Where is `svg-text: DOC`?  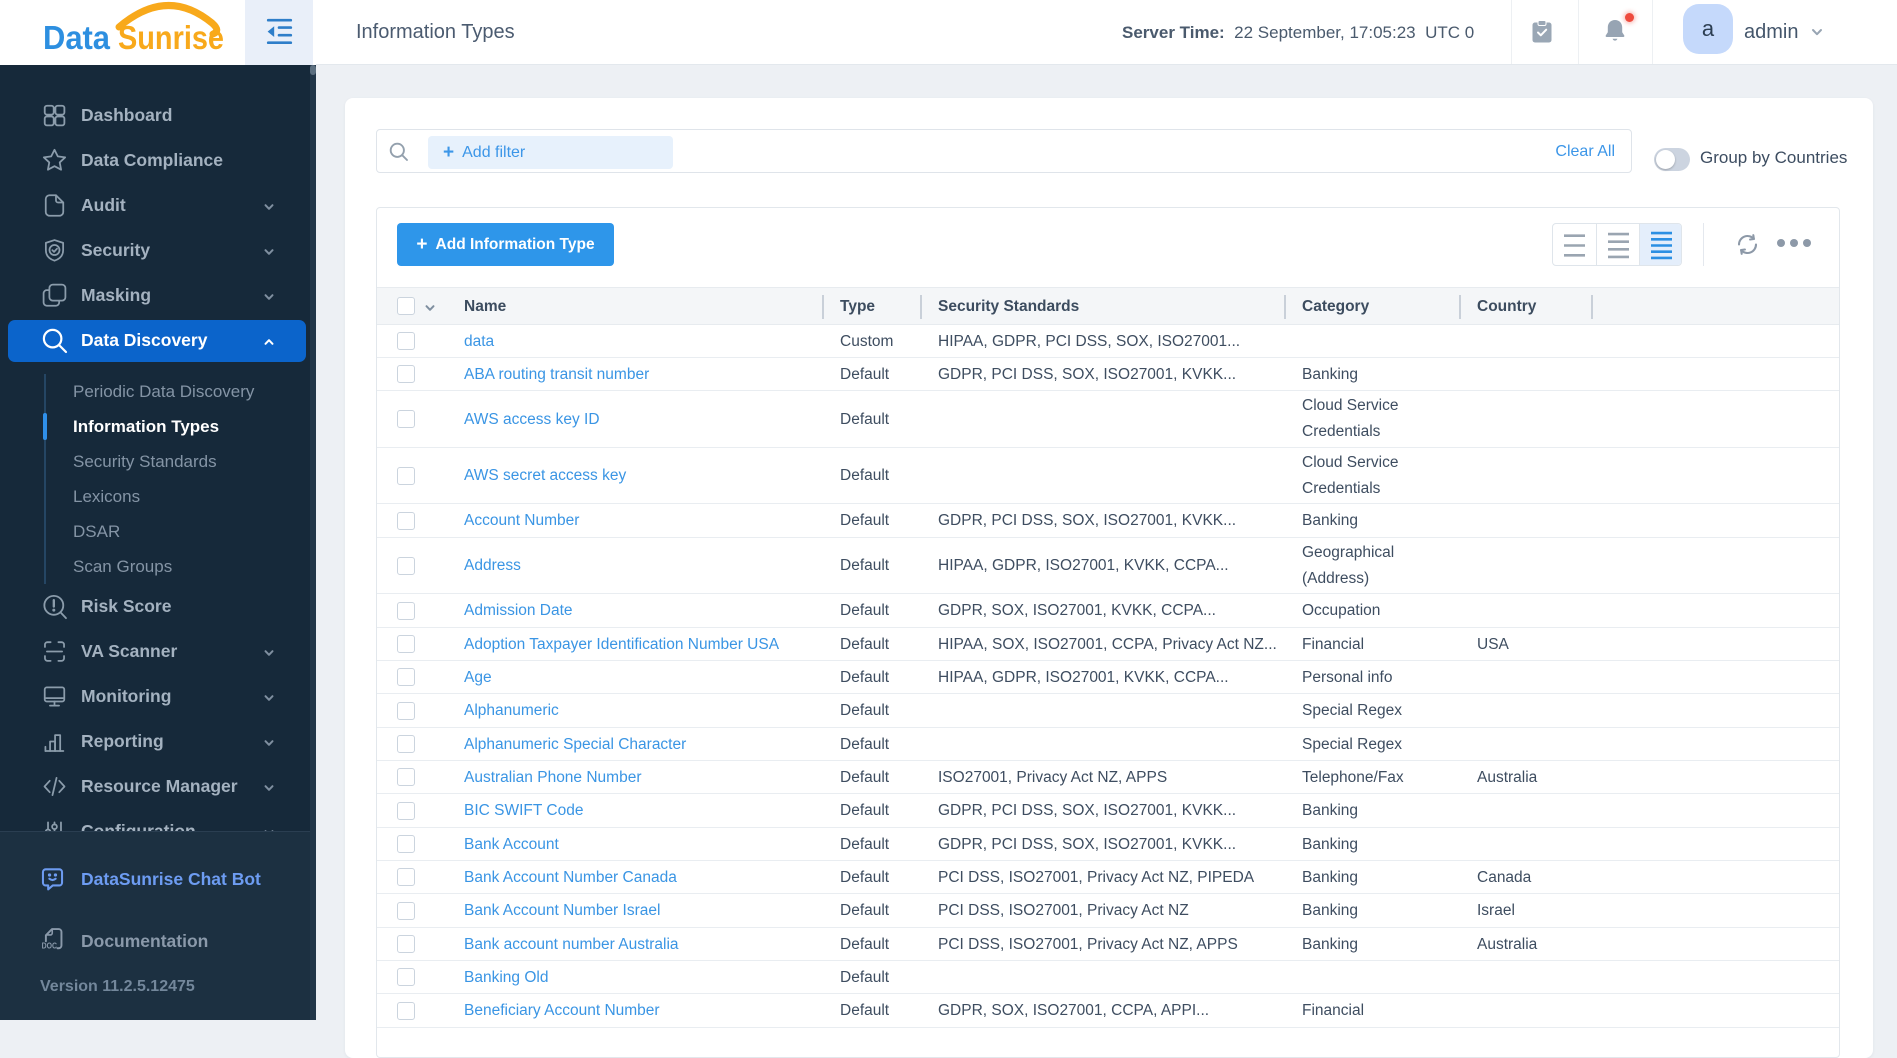
svg-text: DOC is located at coordinates (50, 946).